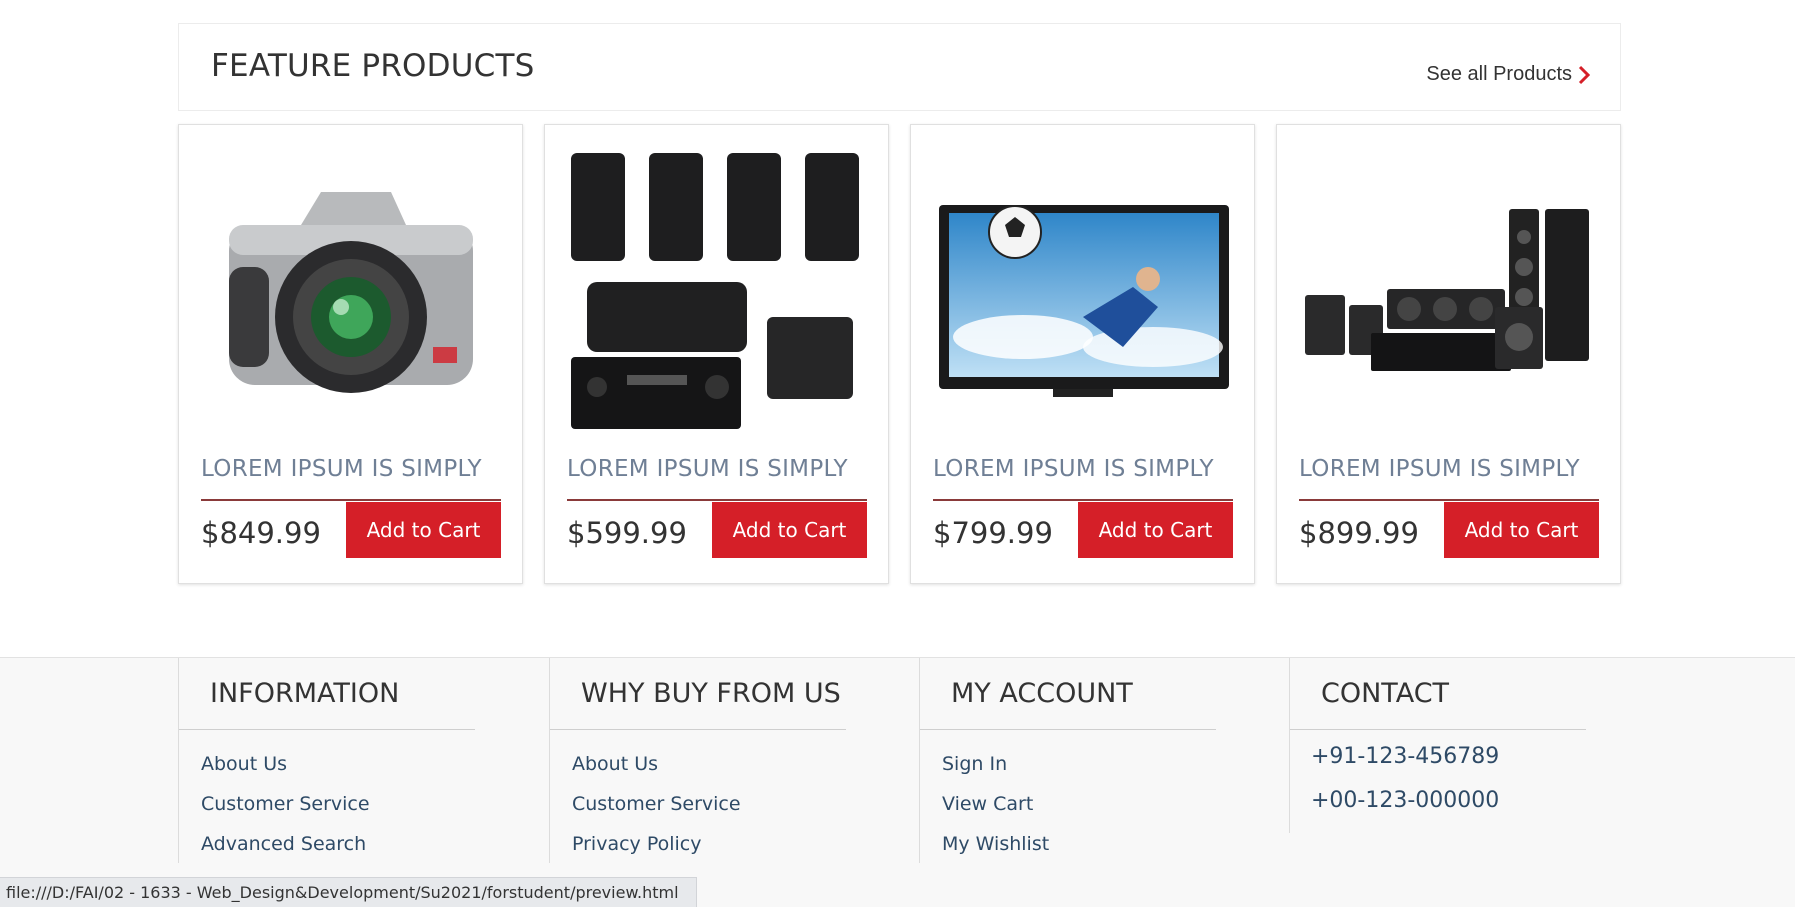  What do you see at coordinates (1405, 756) in the screenshot?
I see `contact-phone: +91-123-456789` at bounding box center [1405, 756].